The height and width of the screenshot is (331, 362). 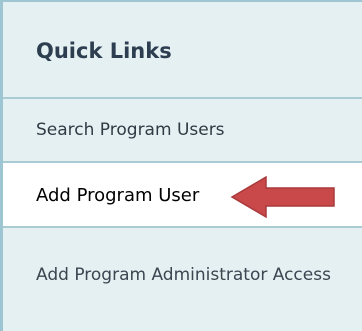 What do you see at coordinates (104, 51) in the screenshot?
I see `panel-title: Quick Links` at bounding box center [104, 51].